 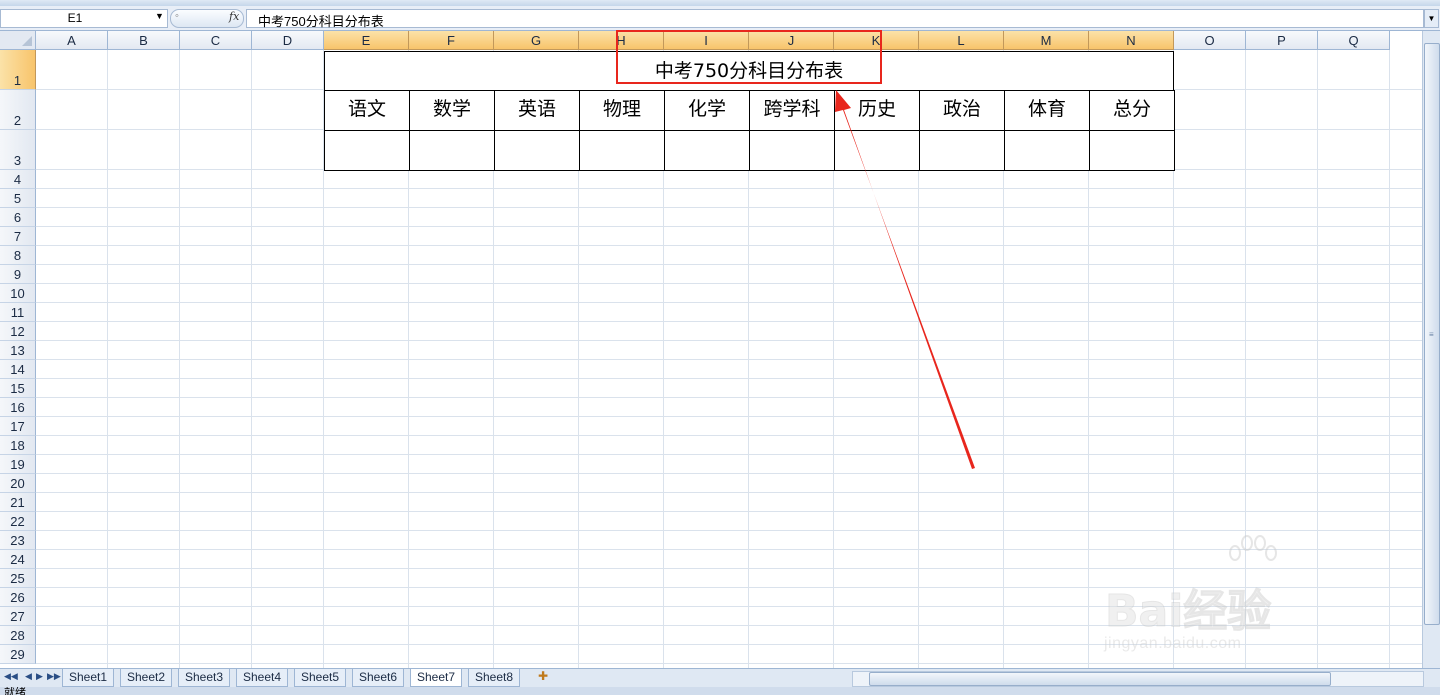 I want to click on vertical-scrollbar: ≡, so click(x=1431, y=349).